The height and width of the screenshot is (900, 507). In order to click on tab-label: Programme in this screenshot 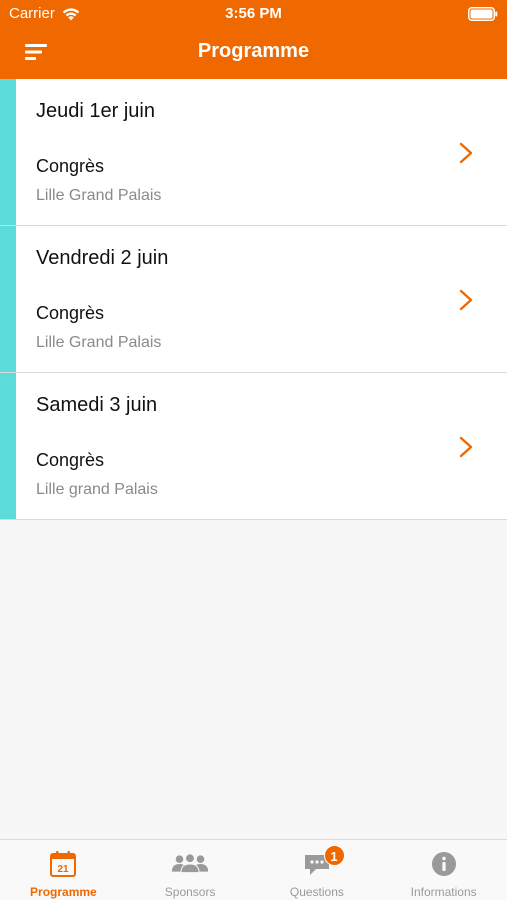, I will do `click(63, 892)`.